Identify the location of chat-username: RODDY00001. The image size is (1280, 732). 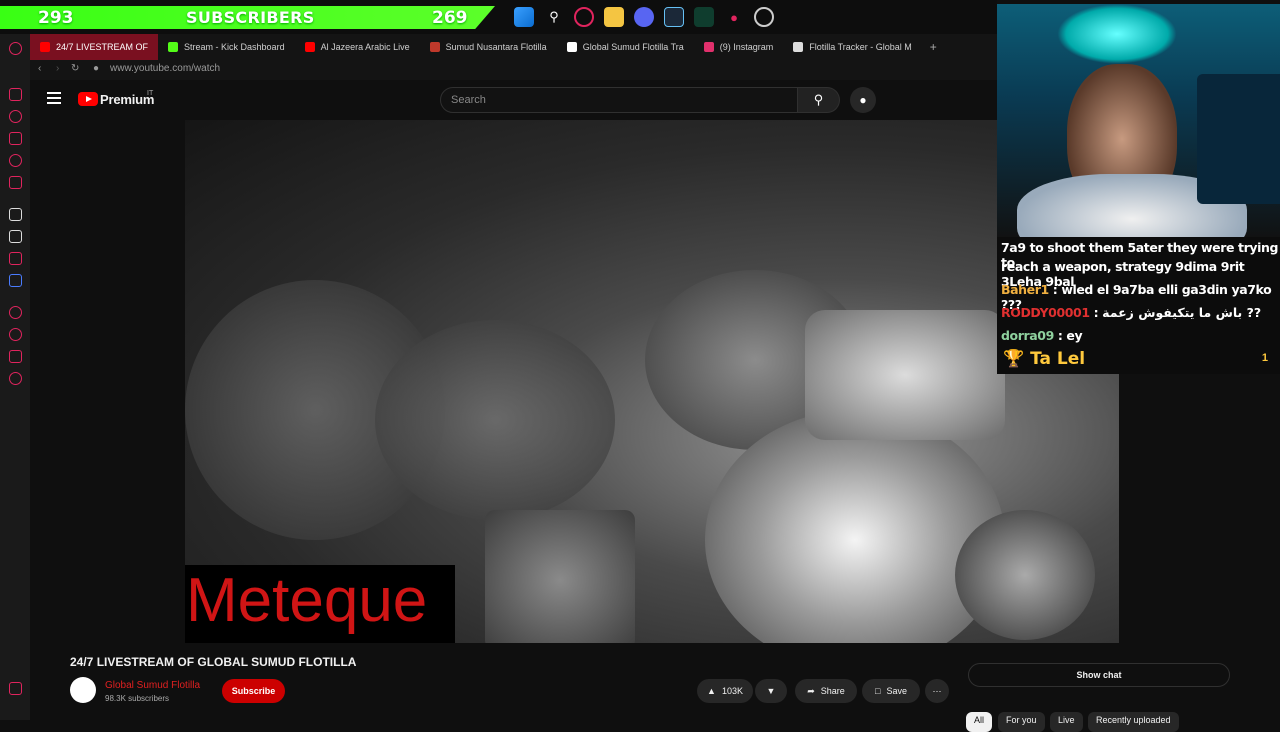
(1045, 312).